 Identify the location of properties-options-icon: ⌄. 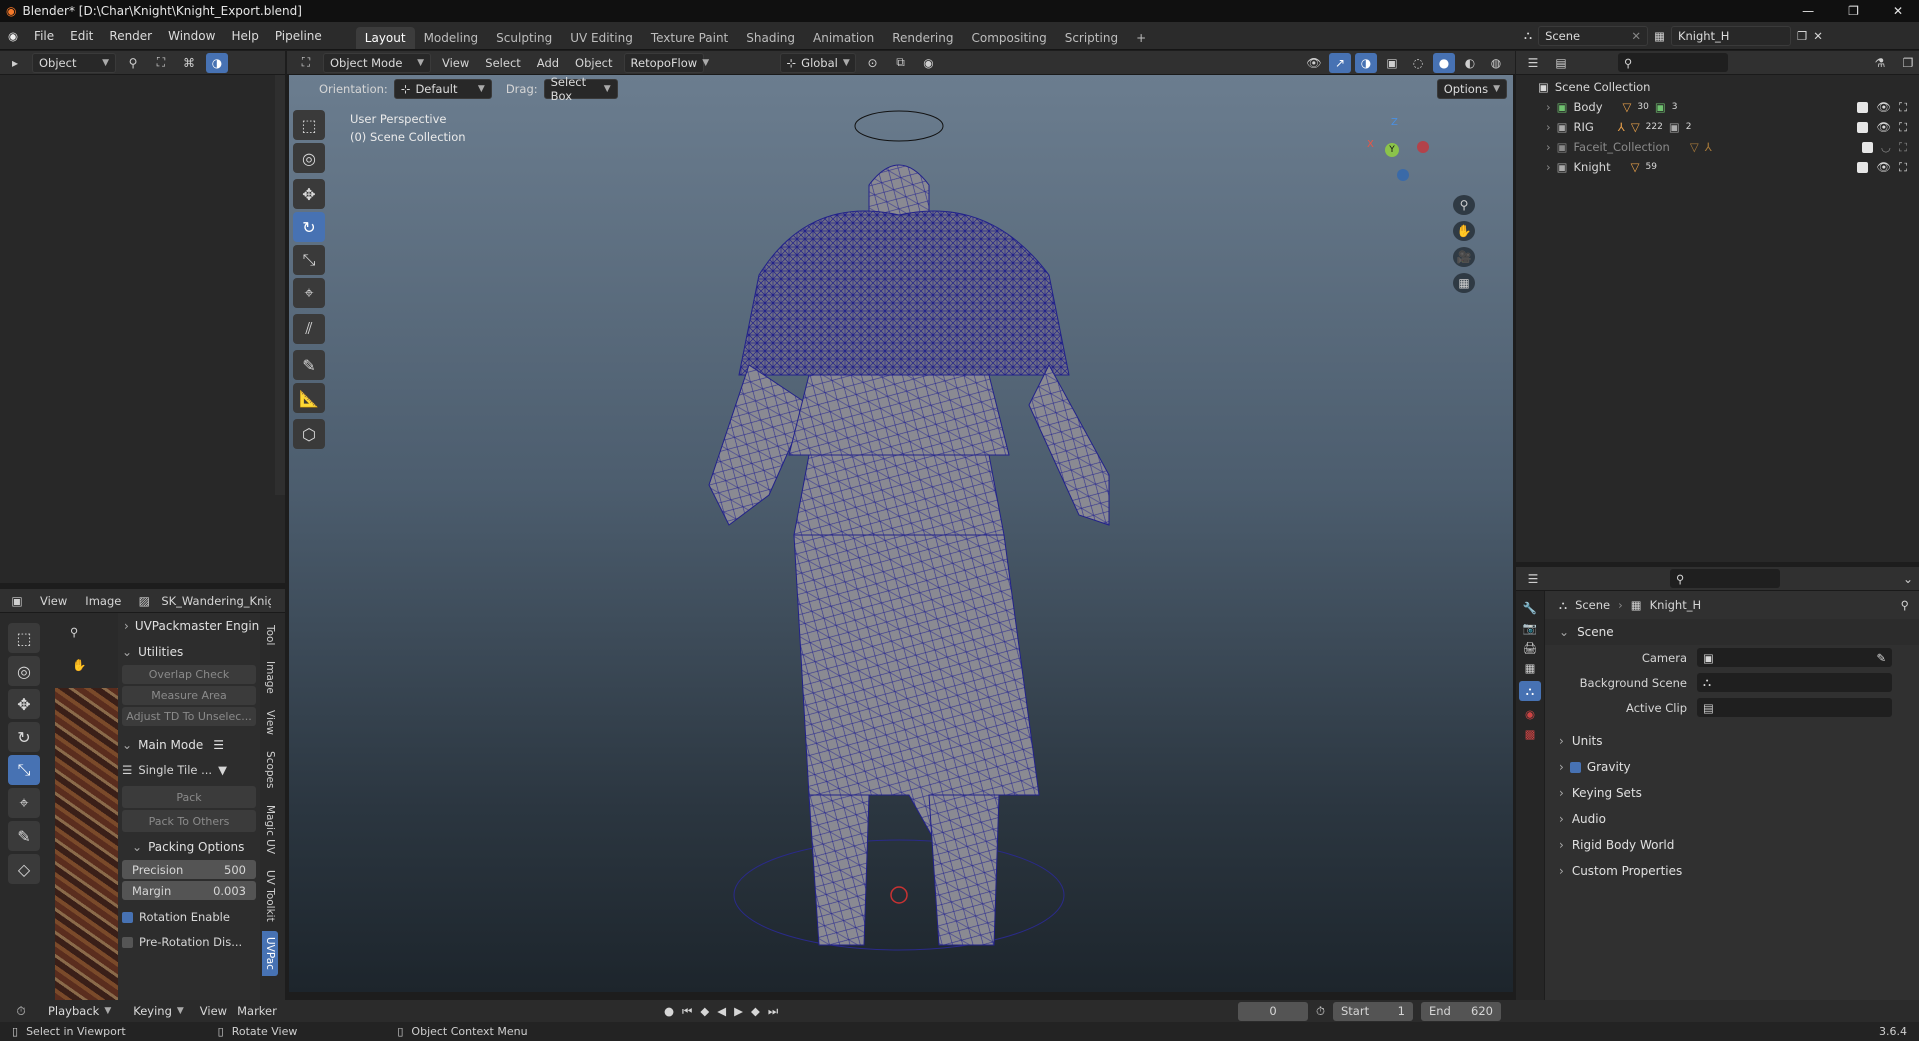
(1908, 579).